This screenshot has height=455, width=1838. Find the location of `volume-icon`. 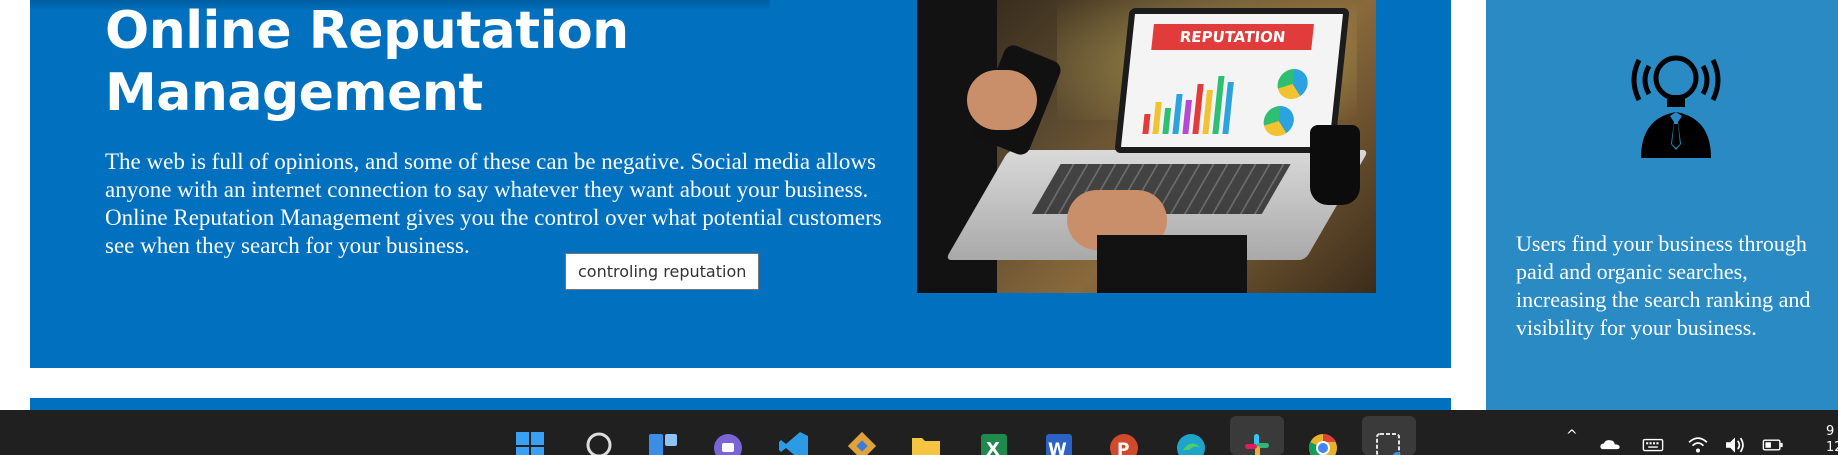

volume-icon is located at coordinates (1735, 444).